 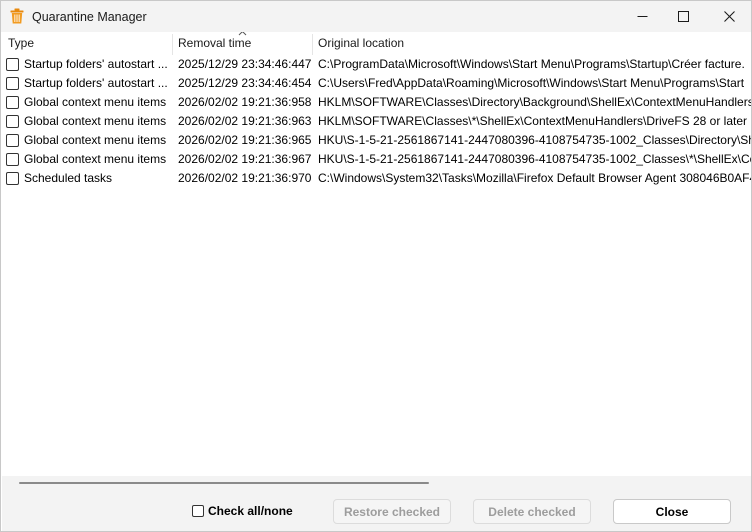 What do you see at coordinates (245, 178) in the screenshot?
I see `row-removal-time: 2026/02/02 19:21:36:970` at bounding box center [245, 178].